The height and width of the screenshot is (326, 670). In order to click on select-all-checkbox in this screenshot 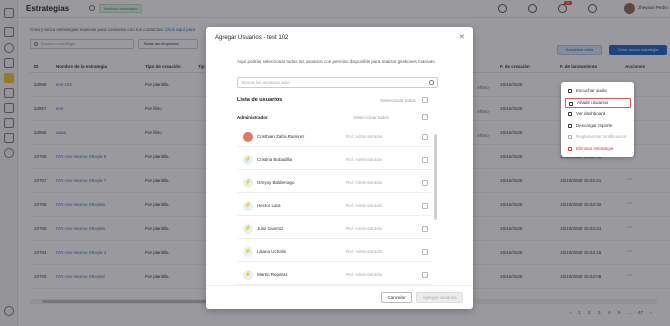, I will do `click(425, 100)`.